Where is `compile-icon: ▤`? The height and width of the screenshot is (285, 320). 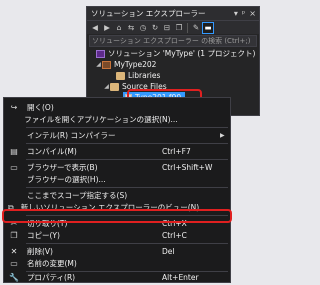
compile-icon: ▤ is located at coordinates (14, 152).